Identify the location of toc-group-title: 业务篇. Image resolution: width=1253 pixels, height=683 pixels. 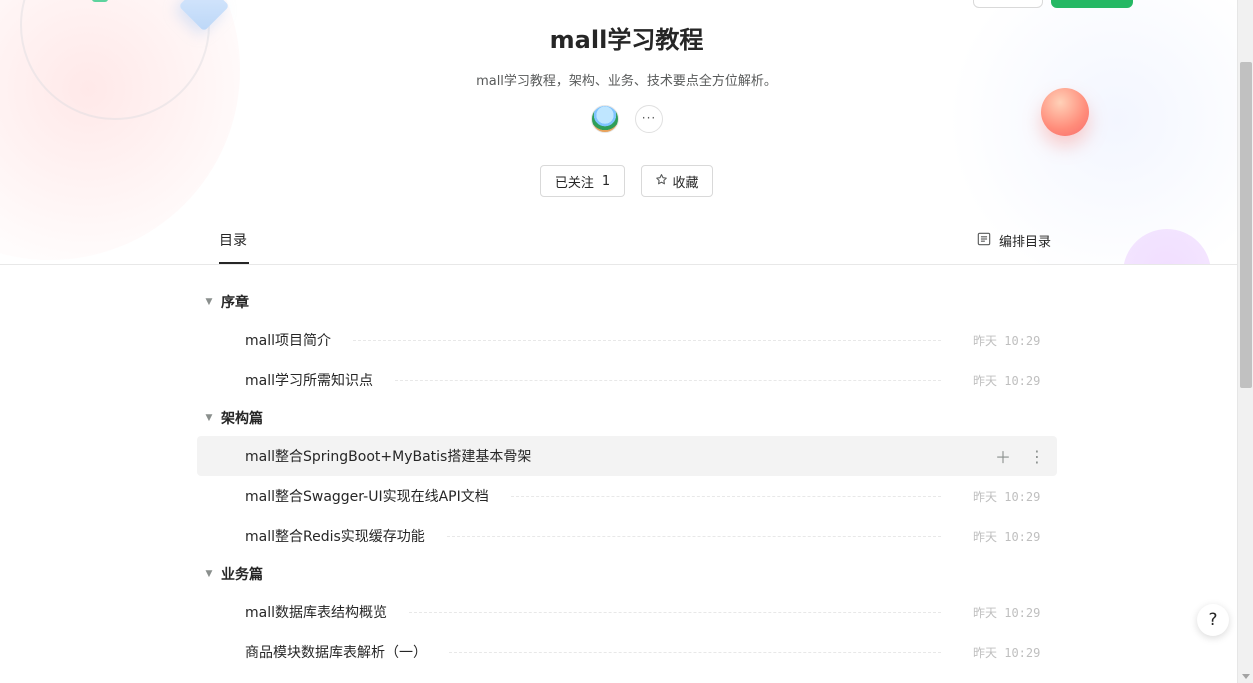
(242, 575).